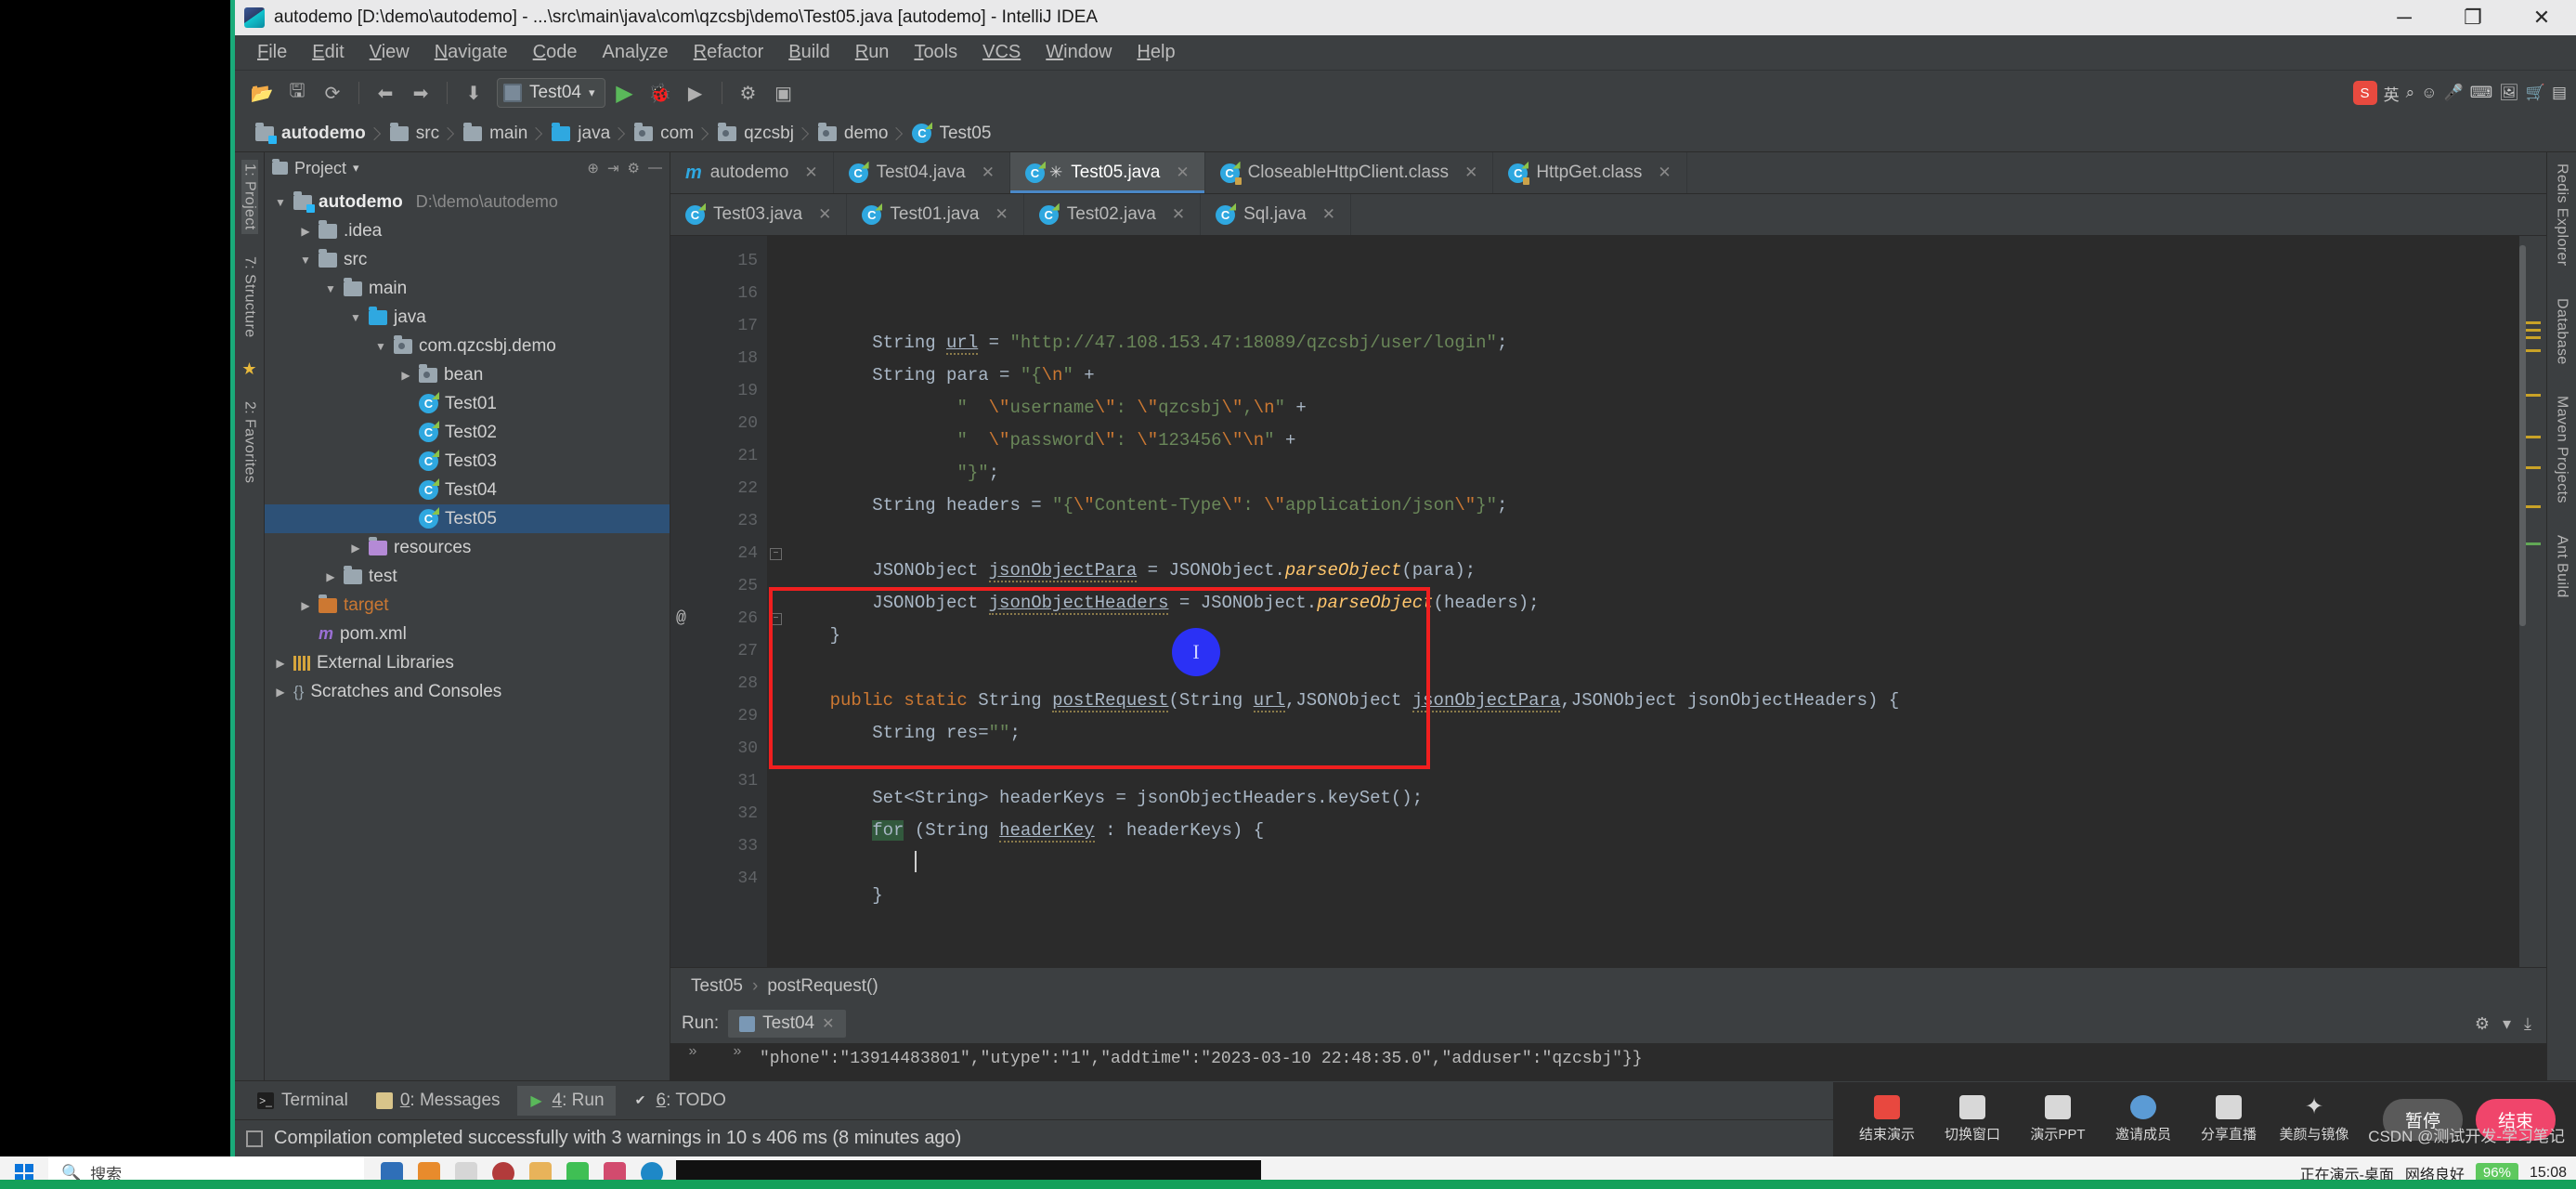 This screenshot has height=1189, width=2576. What do you see at coordinates (695, 93) in the screenshot?
I see `coverage-icon: ▶` at bounding box center [695, 93].